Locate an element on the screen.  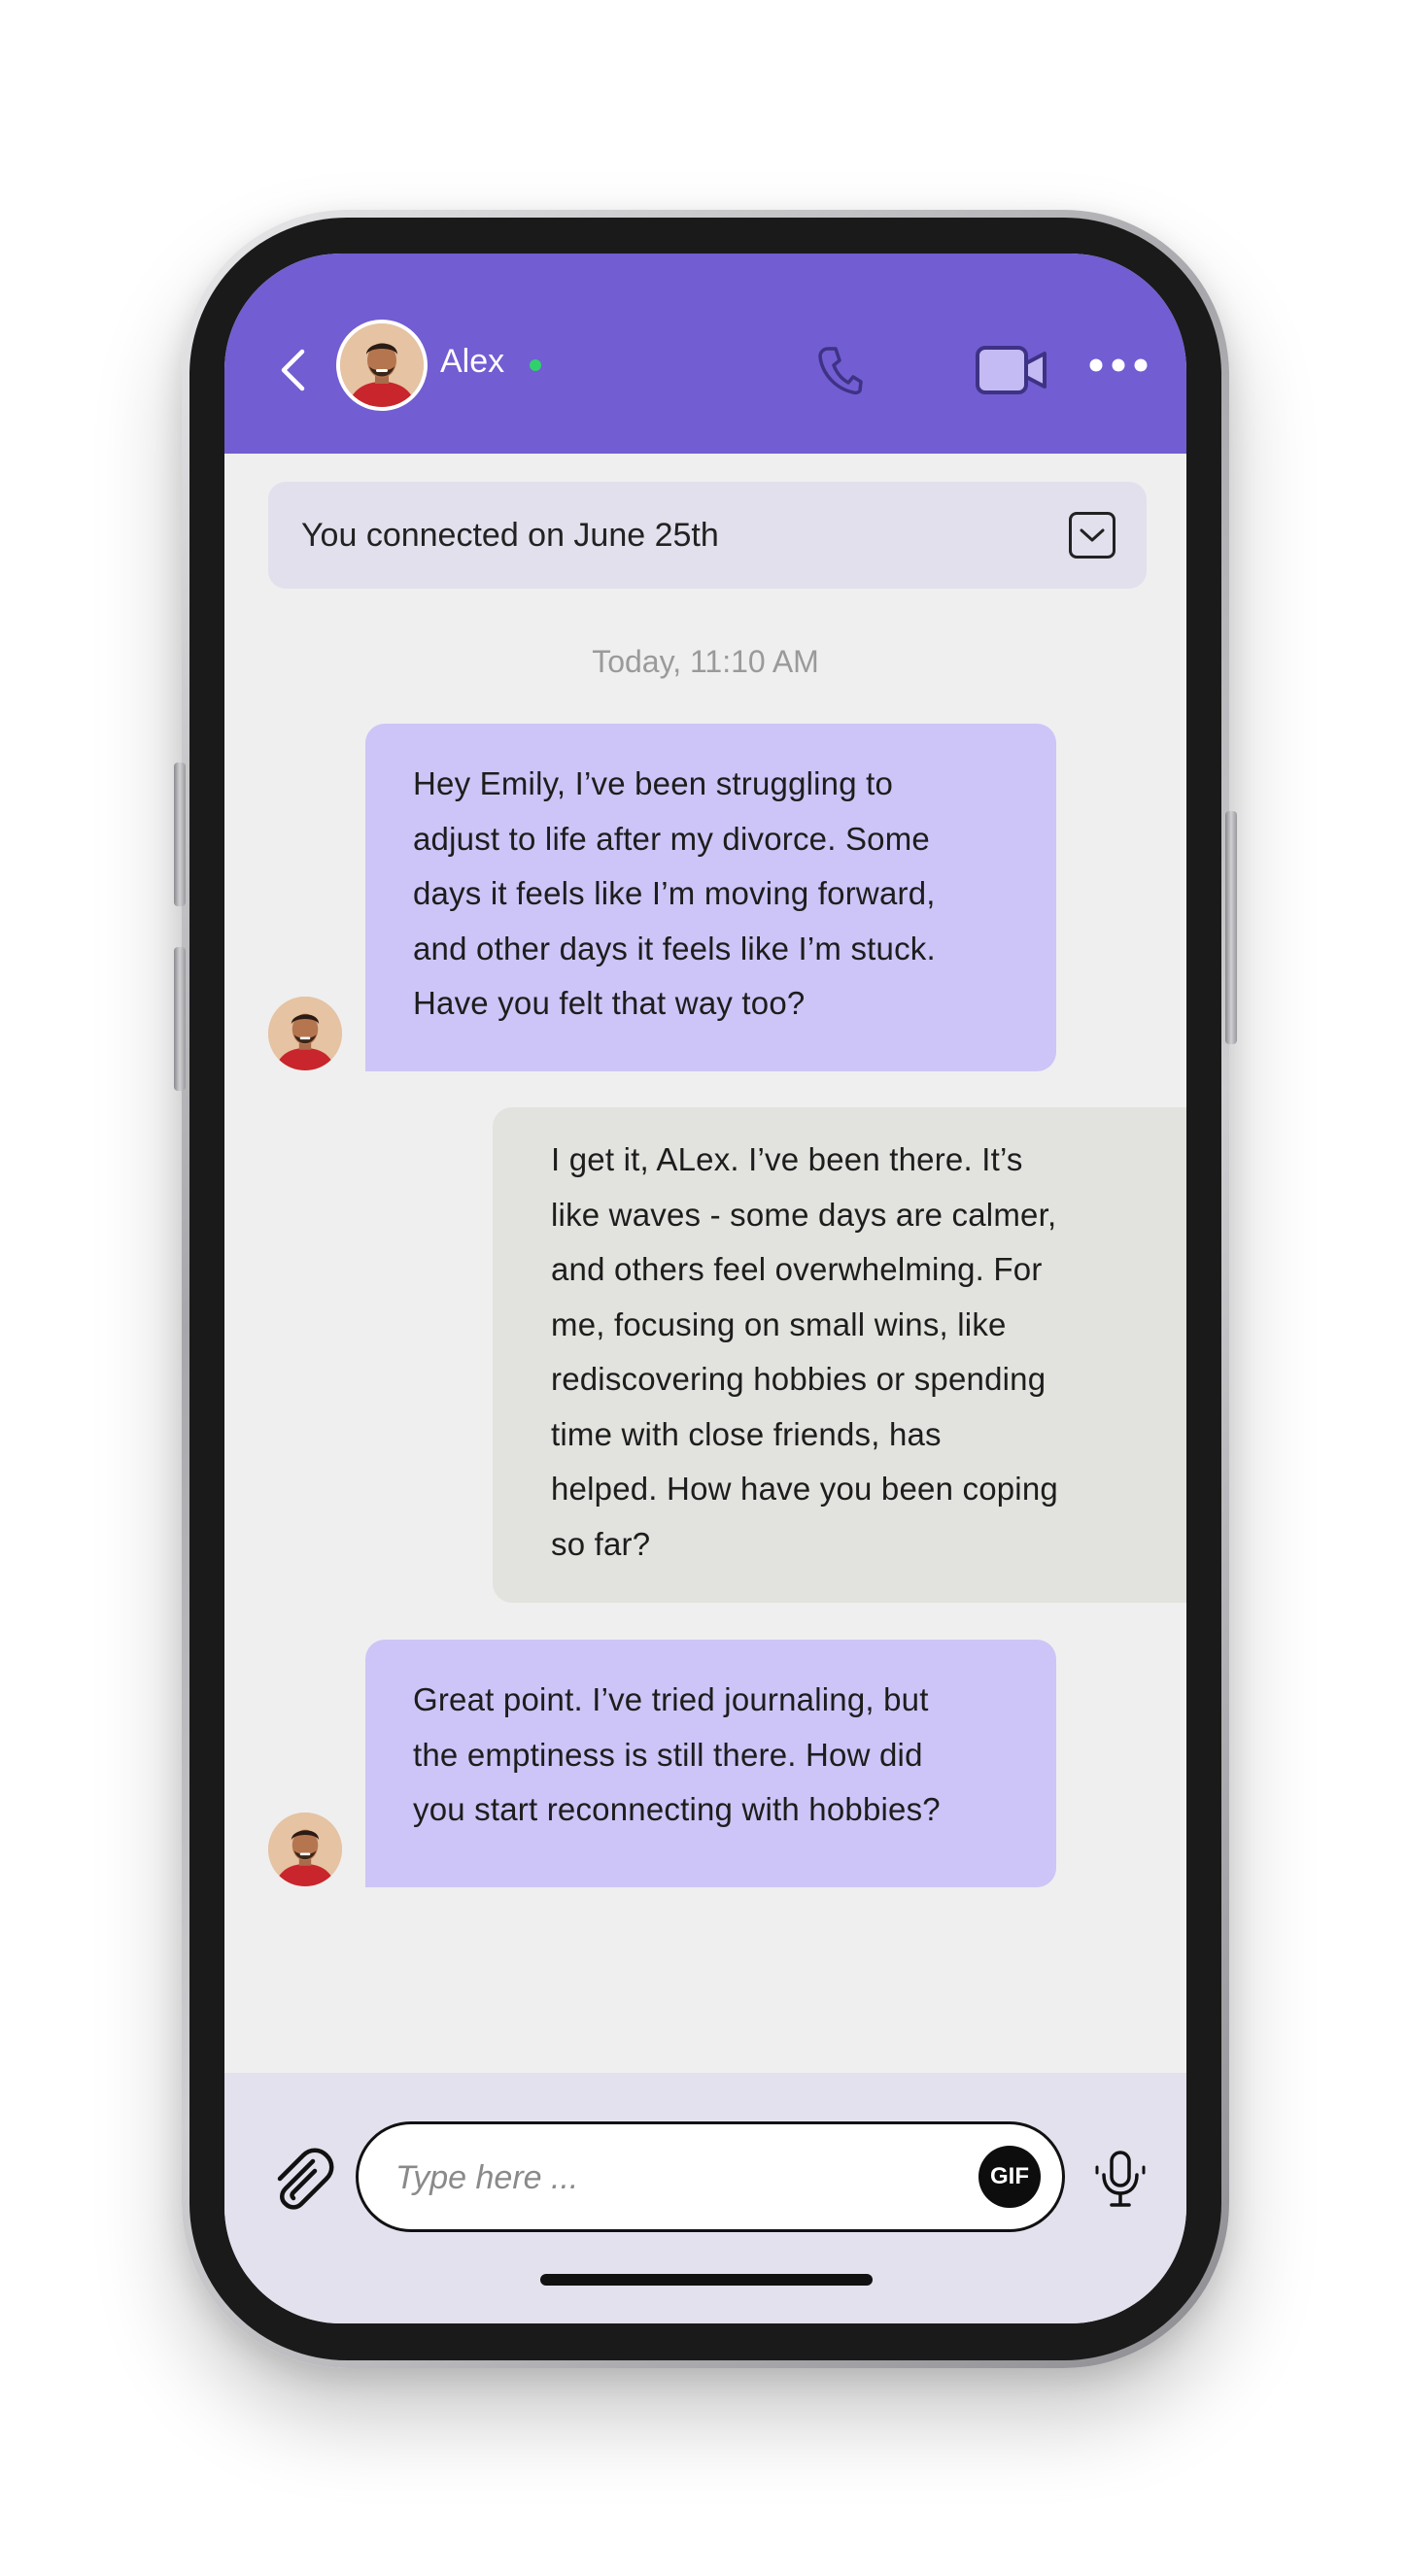
message-line: the emptiness is still there. How did is located at coordinates (668, 1754).